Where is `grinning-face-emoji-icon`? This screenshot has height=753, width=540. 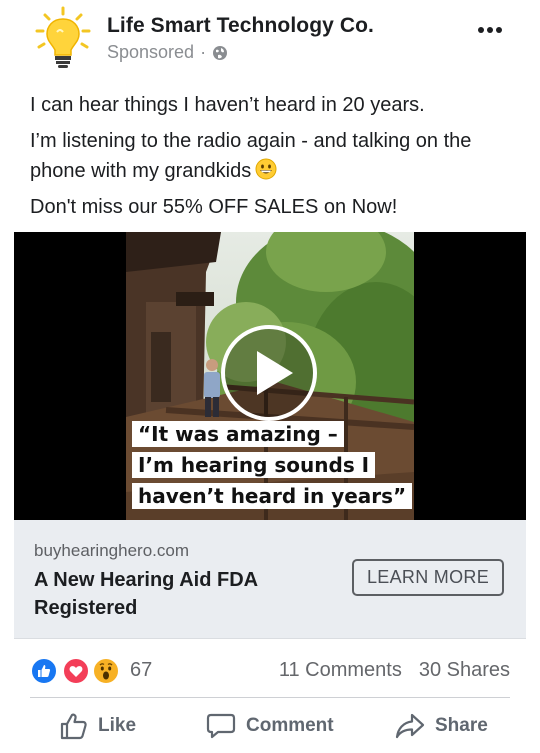
grinning-face-emoji-icon is located at coordinates (266, 169).